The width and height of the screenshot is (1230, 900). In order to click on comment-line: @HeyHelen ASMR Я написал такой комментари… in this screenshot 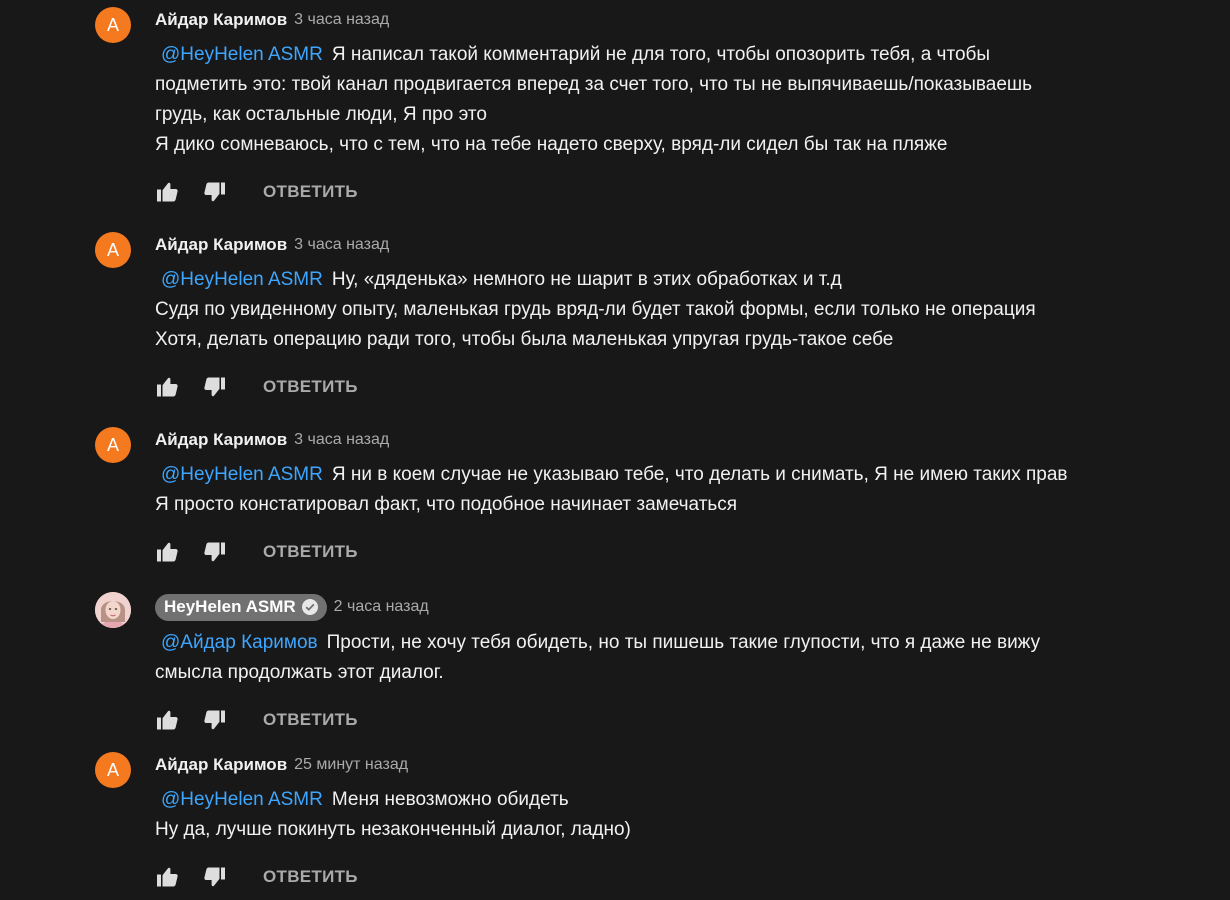, I will do `click(685, 55)`.